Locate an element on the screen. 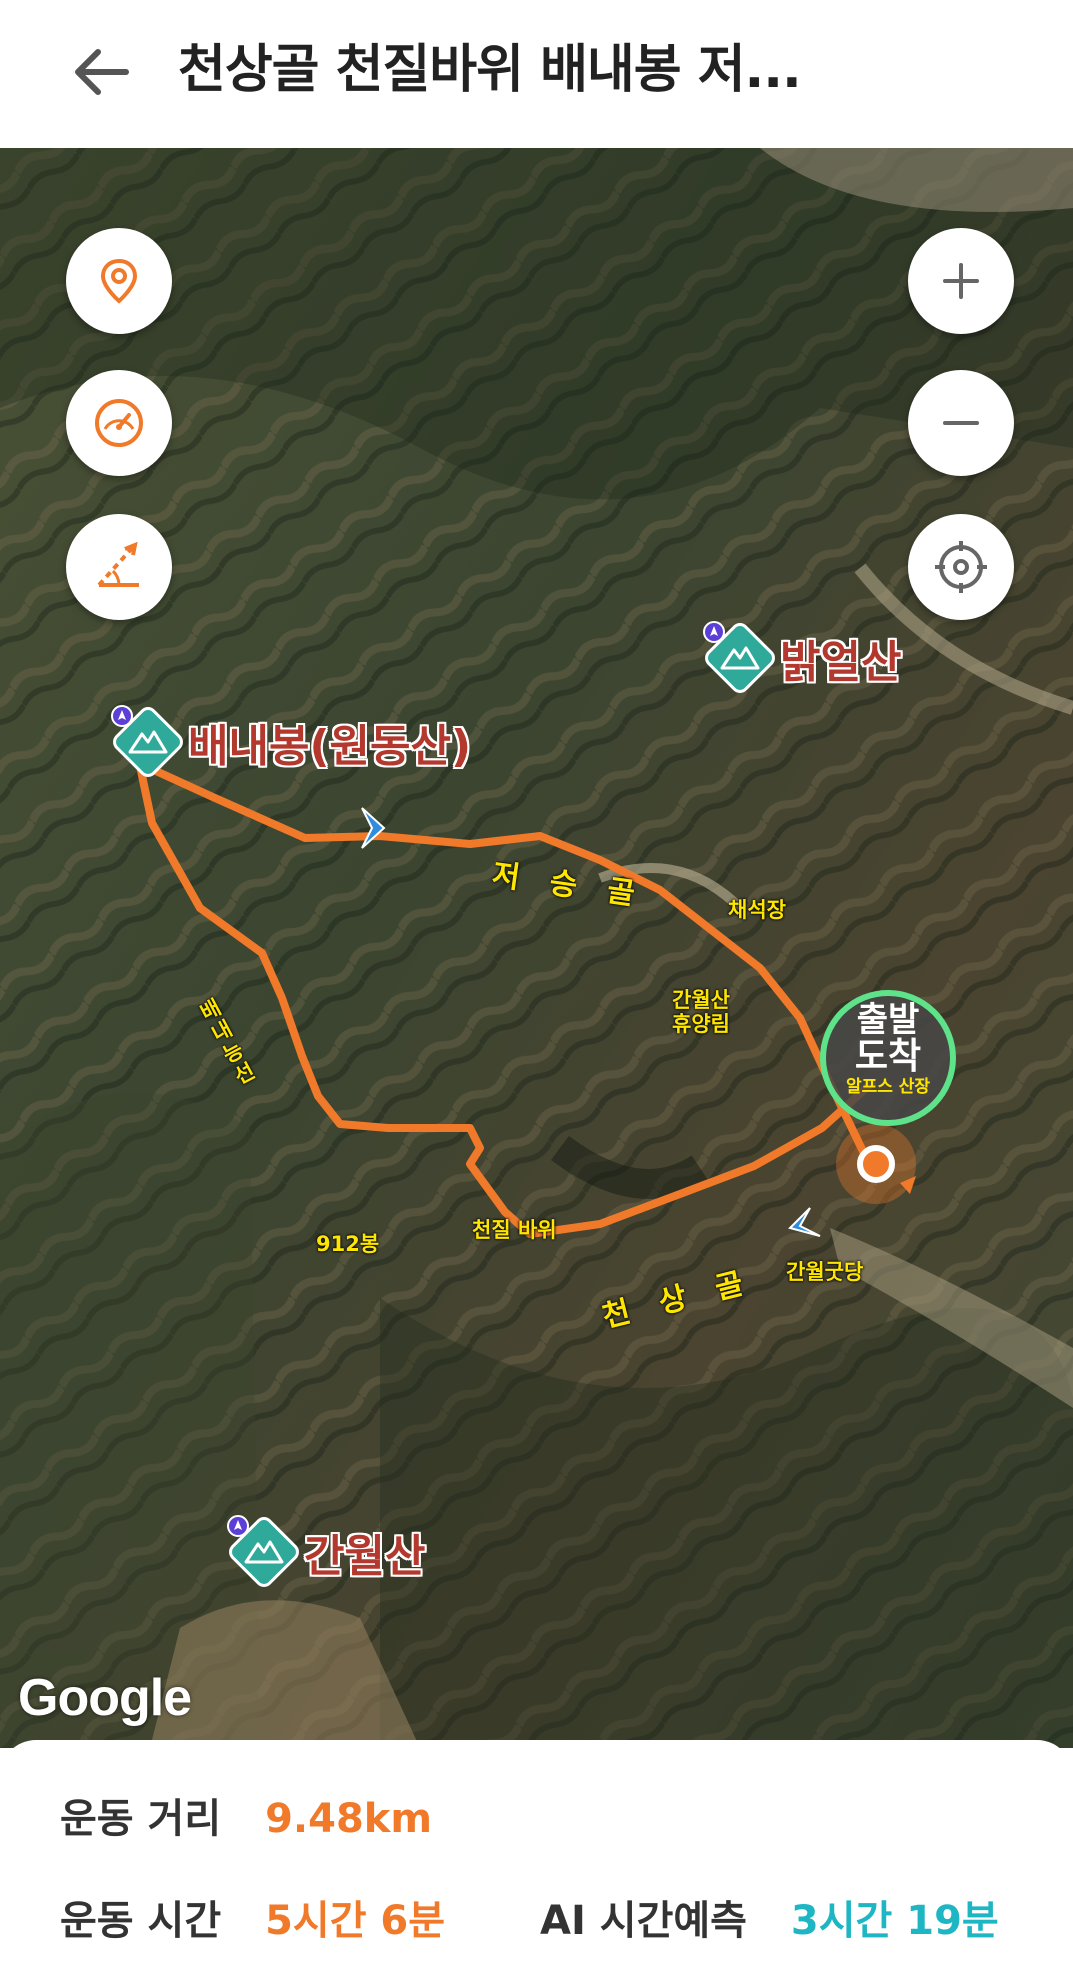 The width and height of the screenshot is (1073, 1988). peak-label: 밝얼산 is located at coordinates (841, 662).